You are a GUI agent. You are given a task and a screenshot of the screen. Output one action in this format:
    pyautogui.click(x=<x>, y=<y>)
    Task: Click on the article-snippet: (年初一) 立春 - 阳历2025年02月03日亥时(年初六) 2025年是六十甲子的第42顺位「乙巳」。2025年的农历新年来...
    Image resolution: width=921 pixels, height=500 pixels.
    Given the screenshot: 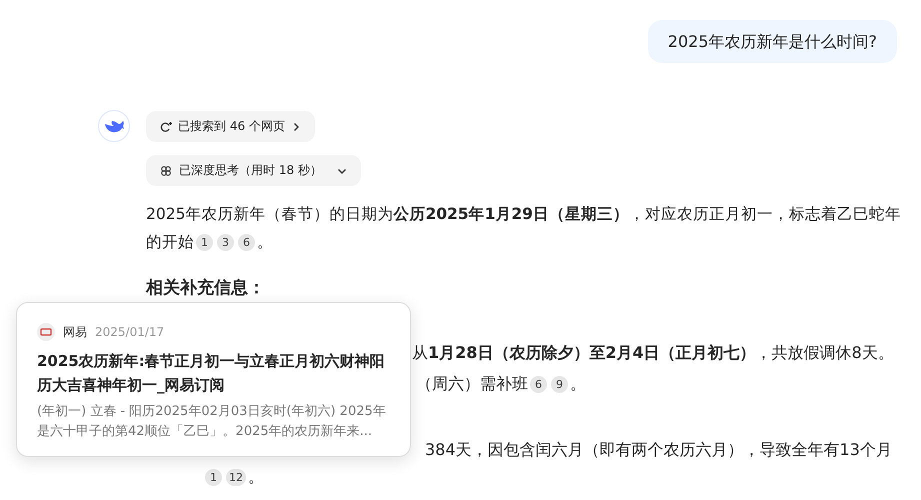 What is the action you would take?
    pyautogui.click(x=212, y=422)
    